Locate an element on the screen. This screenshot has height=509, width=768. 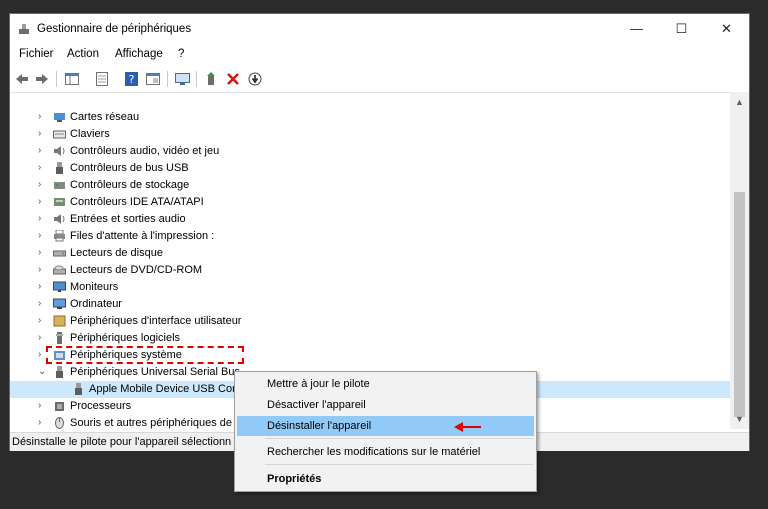
tree-item-label: Contrôleurs de bus USB is located at coordinates (129, 168).